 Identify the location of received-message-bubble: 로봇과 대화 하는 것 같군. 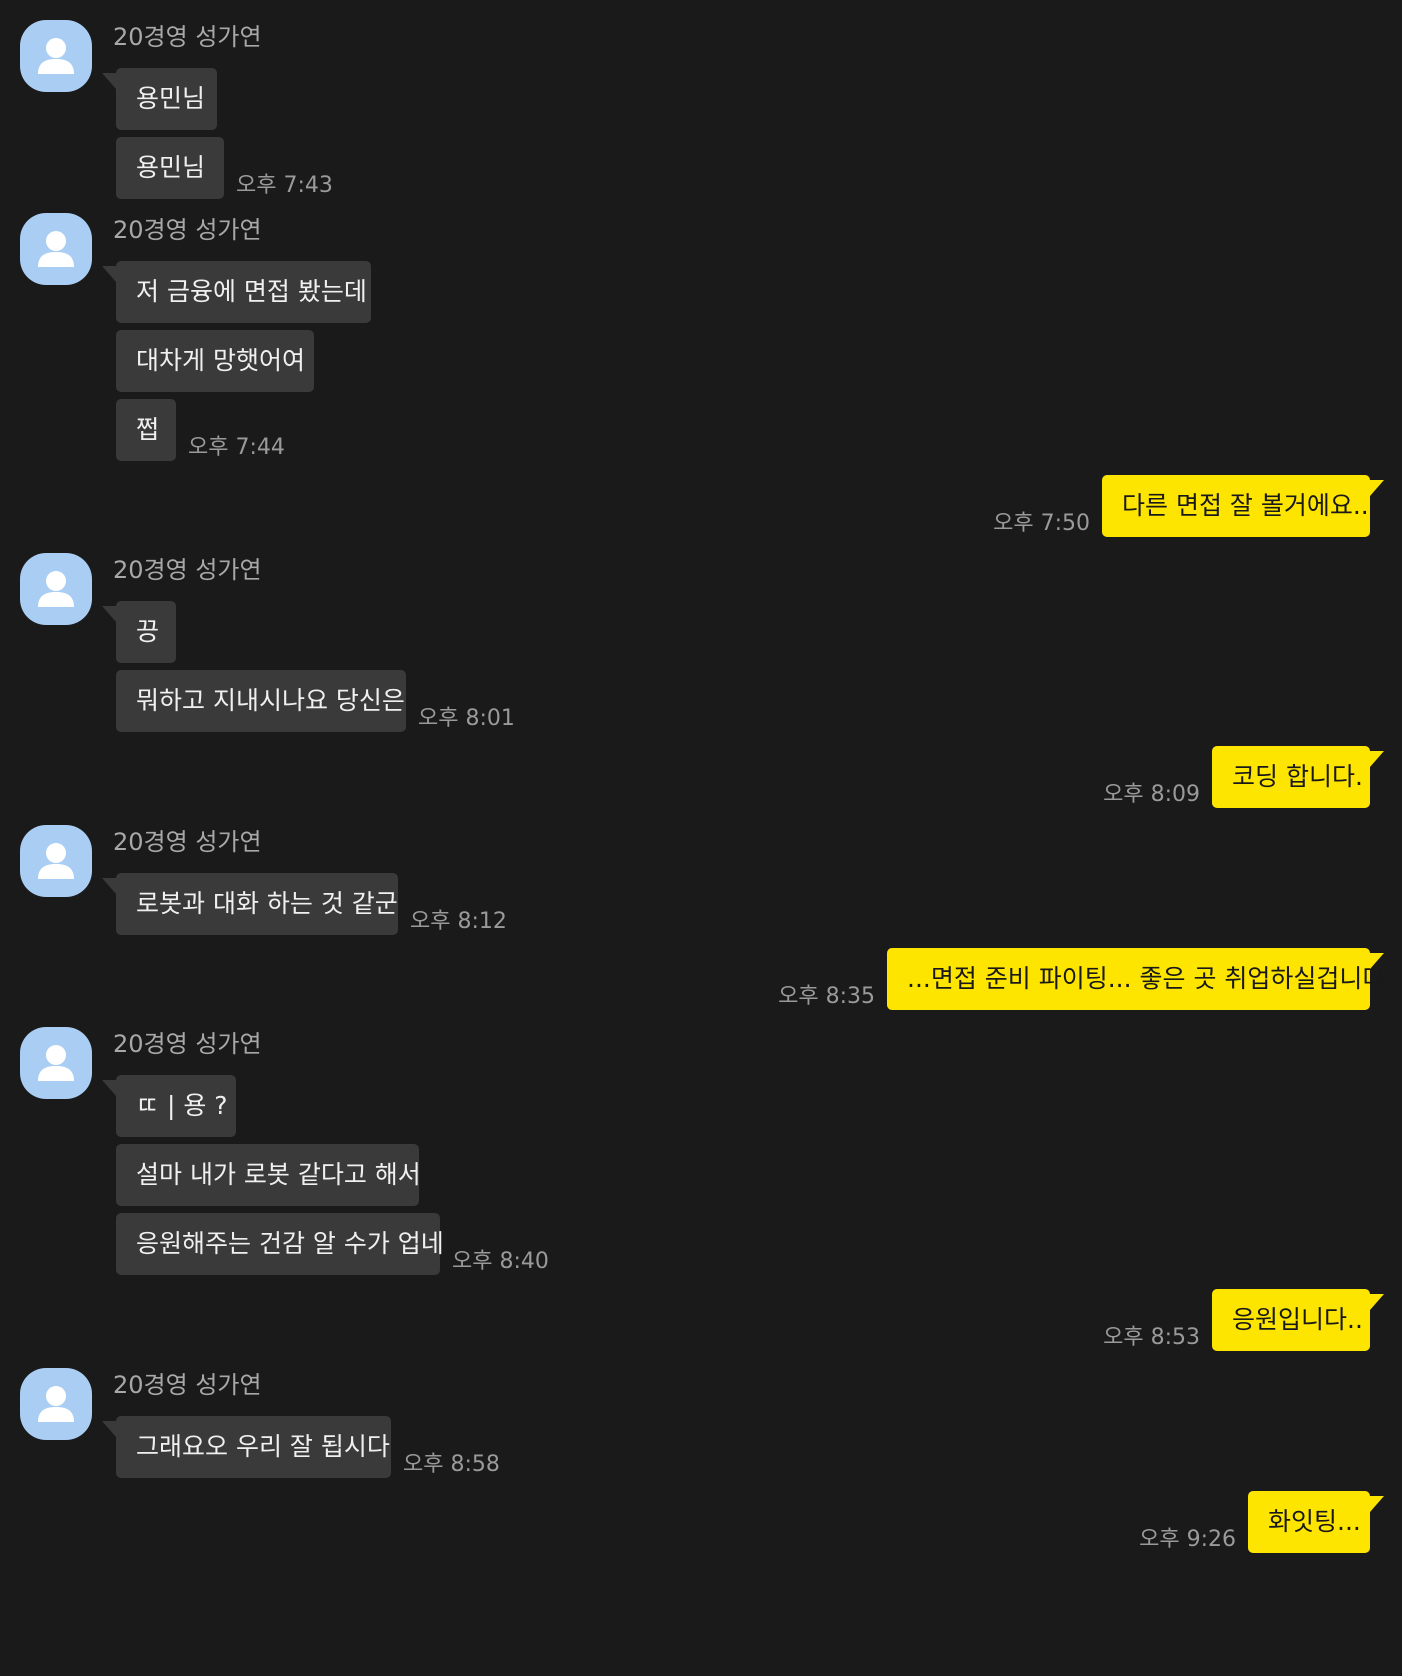
(250, 904).